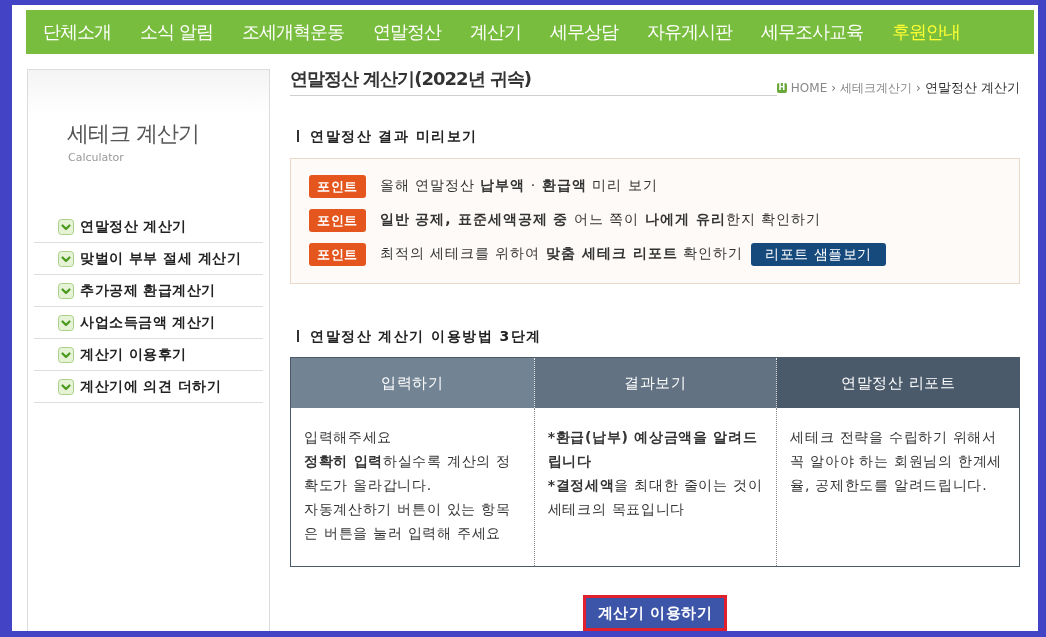 The width and height of the screenshot is (1046, 637). Describe the element at coordinates (133, 134) in the screenshot. I see `sidebar-title: 세테크 계산기` at that location.